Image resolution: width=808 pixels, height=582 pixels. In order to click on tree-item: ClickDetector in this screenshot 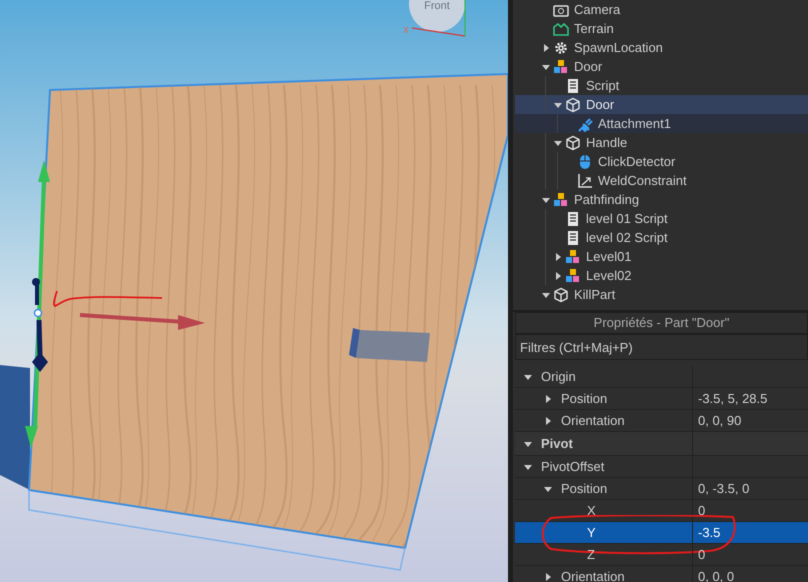, I will do `click(661, 161)`.